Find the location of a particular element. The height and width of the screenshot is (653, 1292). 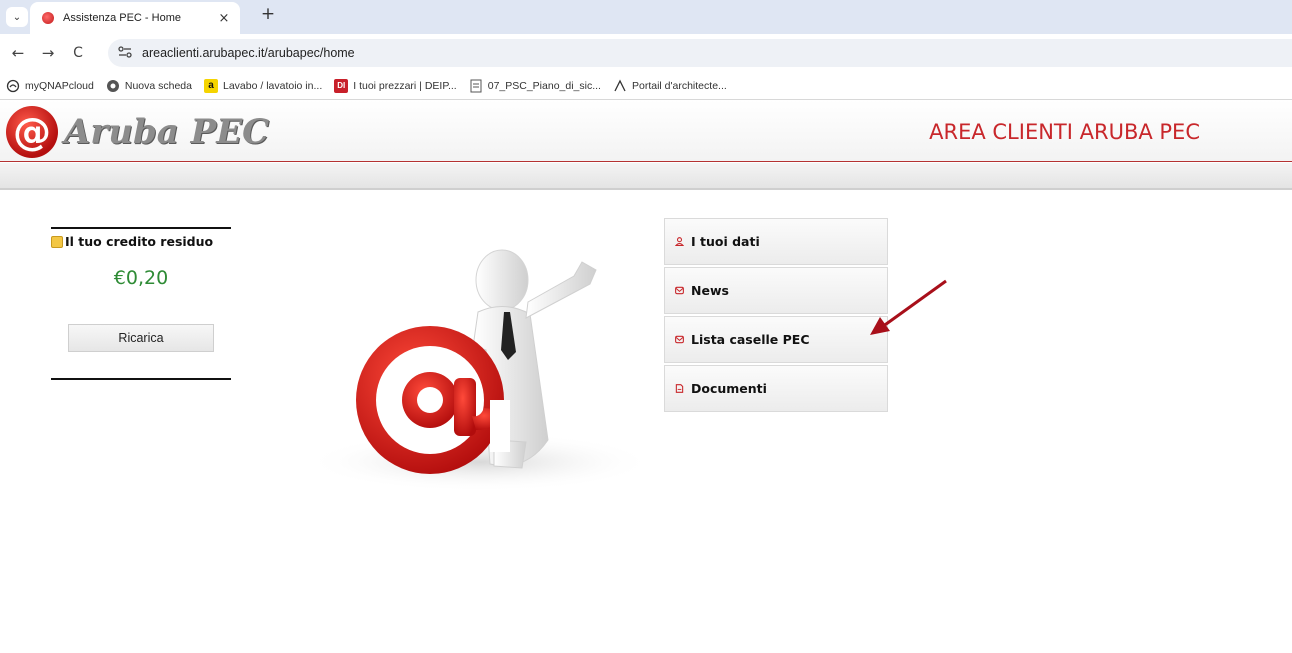

site-settings-icon is located at coordinates (125, 53).